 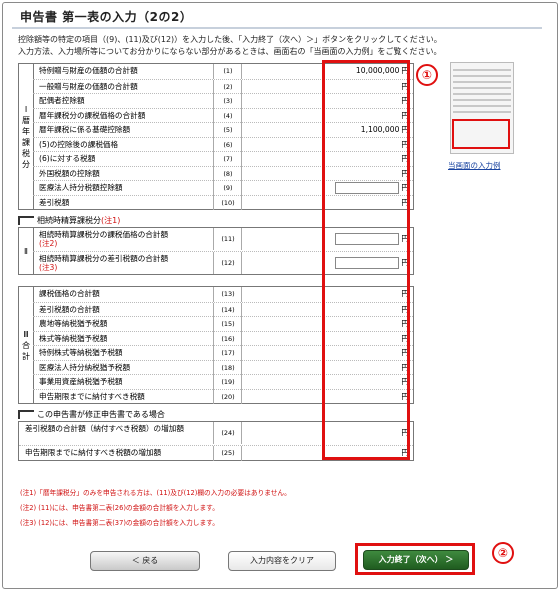 I want to click on title-divider, so click(x=277, y=28).